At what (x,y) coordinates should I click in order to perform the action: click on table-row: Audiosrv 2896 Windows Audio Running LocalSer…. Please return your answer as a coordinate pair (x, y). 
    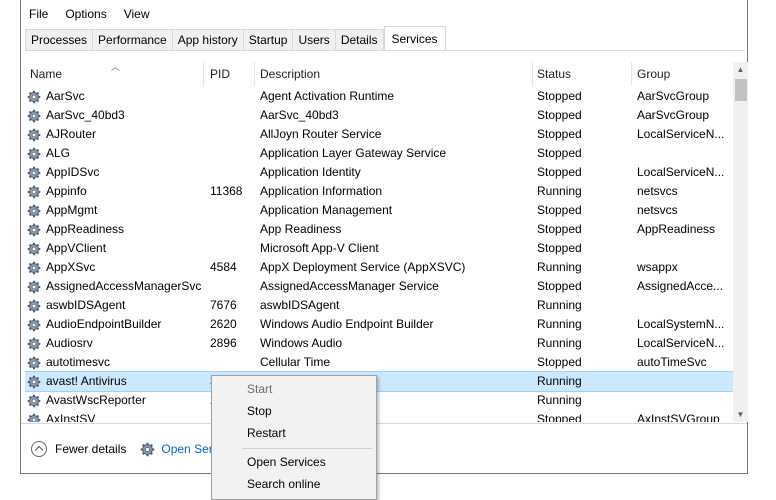
    Looking at the image, I should click on (379, 343).